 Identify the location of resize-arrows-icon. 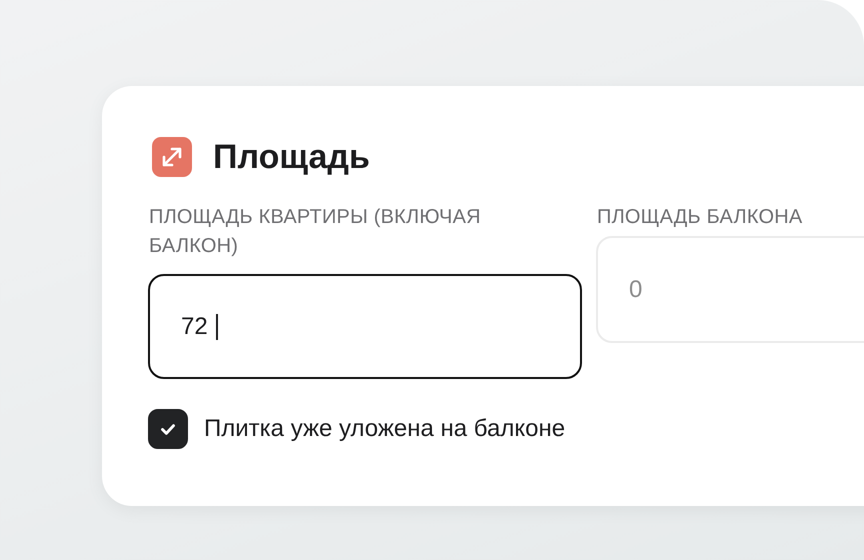
(172, 157).